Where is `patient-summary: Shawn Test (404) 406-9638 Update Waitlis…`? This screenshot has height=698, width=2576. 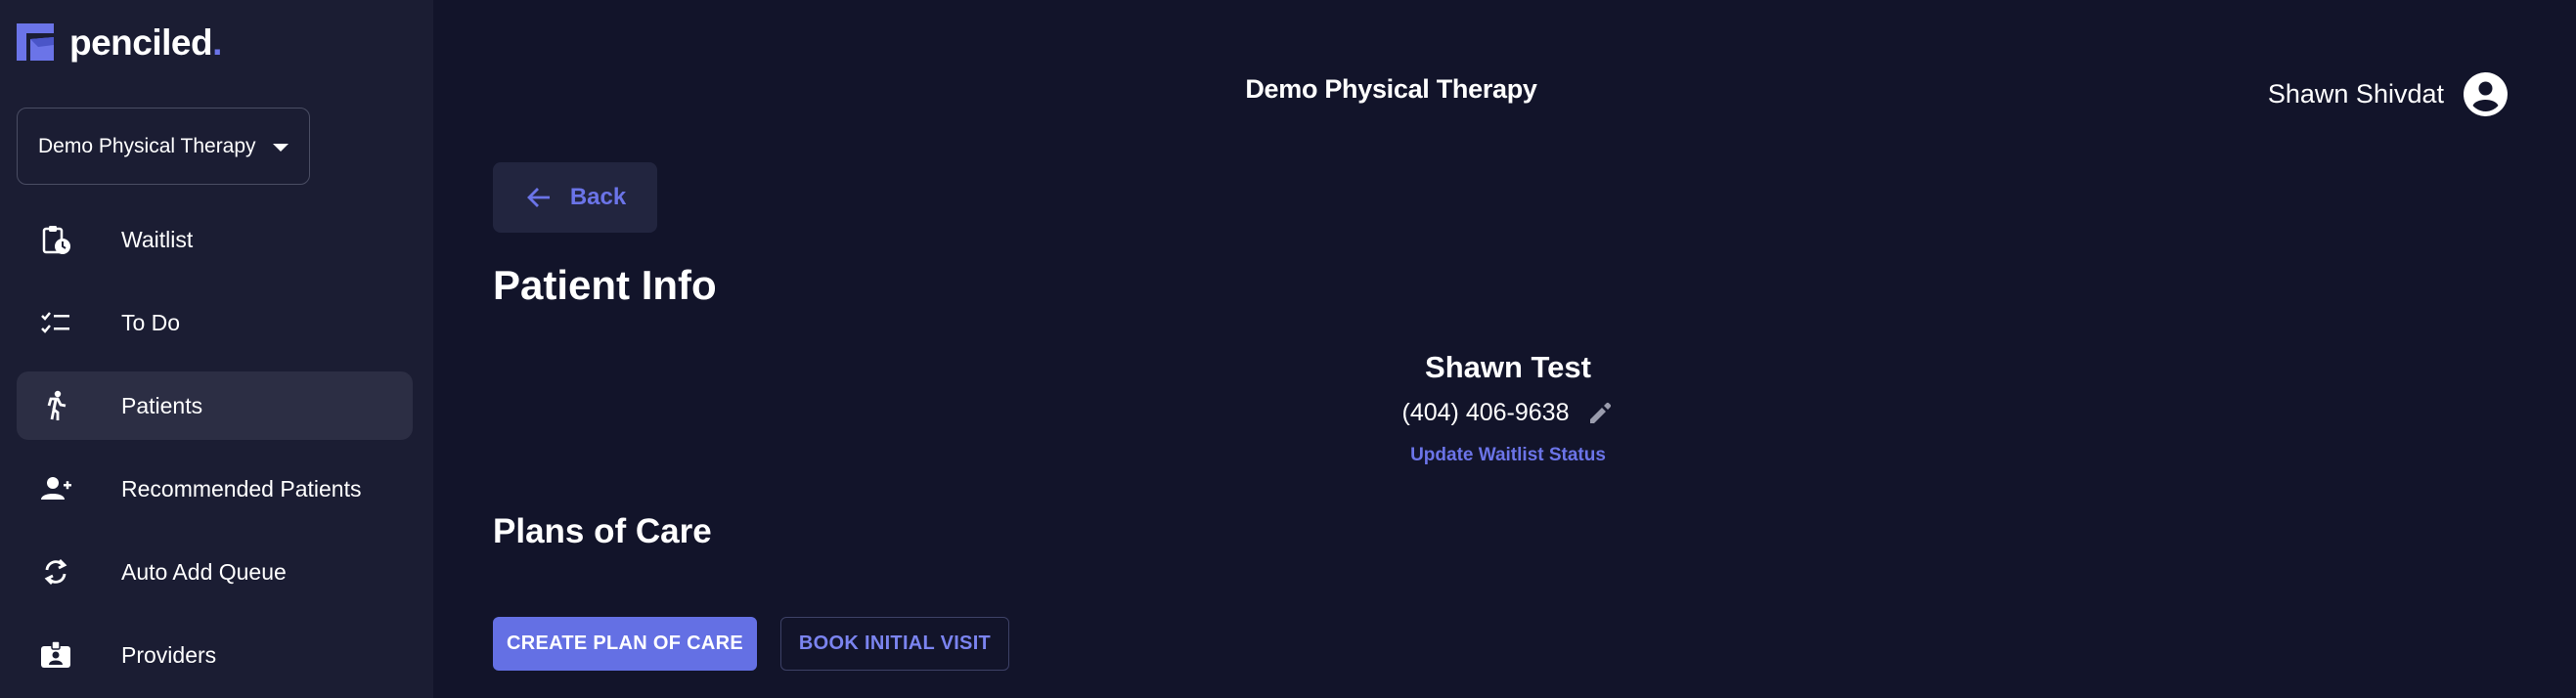 patient-summary: Shawn Test (404) 406-9638 Update Waitlis… is located at coordinates (1508, 408).